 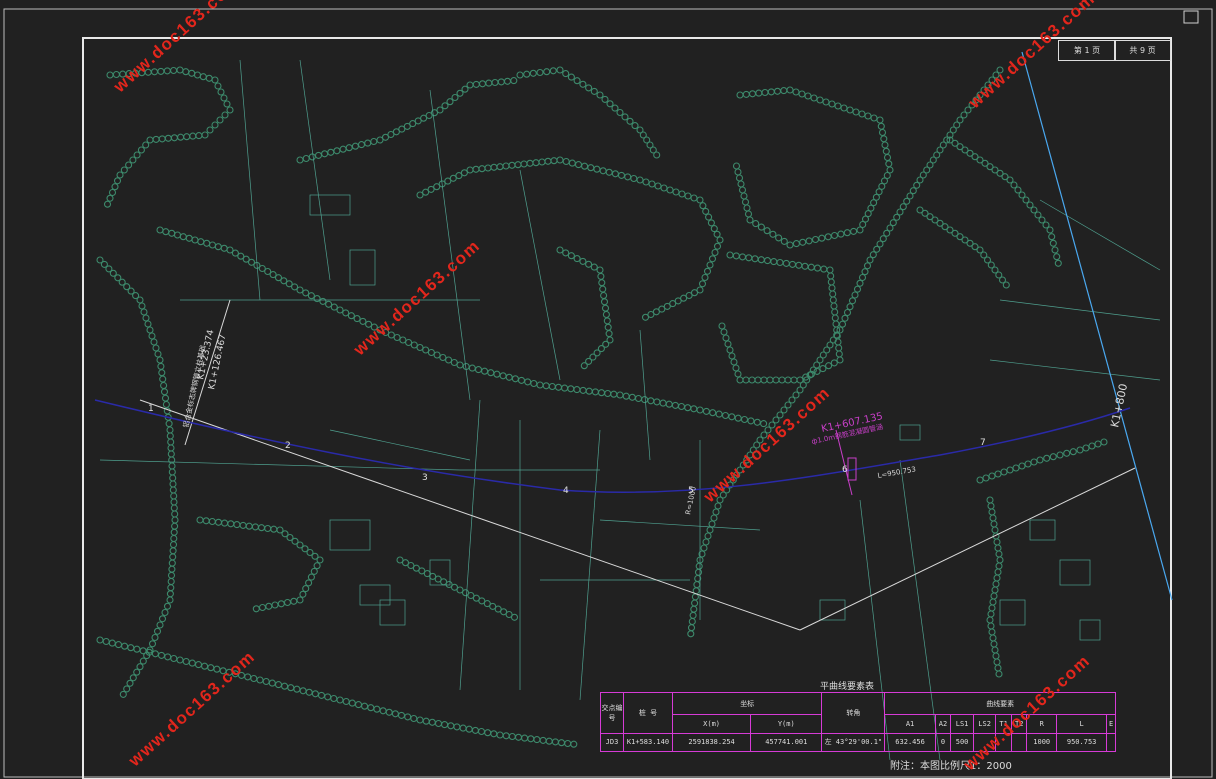 I want to click on station-mid-tick, so click(x=844, y=462).